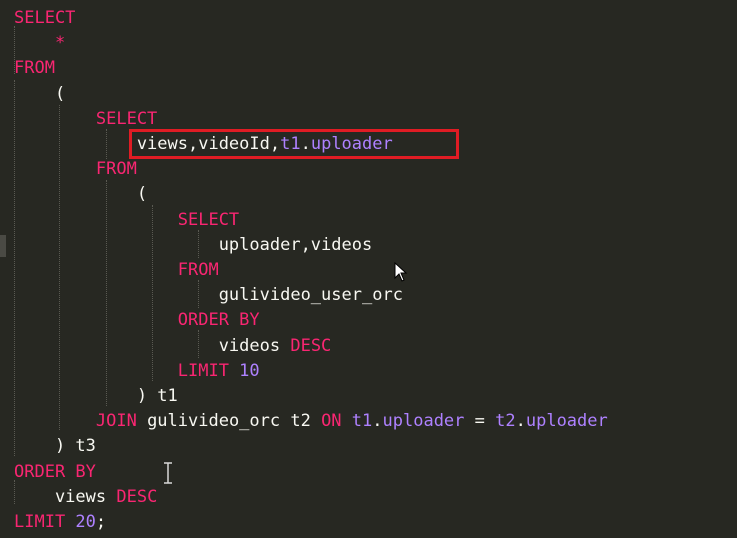  What do you see at coordinates (65, 496) in the screenshot?
I see `code-token: views` at bounding box center [65, 496].